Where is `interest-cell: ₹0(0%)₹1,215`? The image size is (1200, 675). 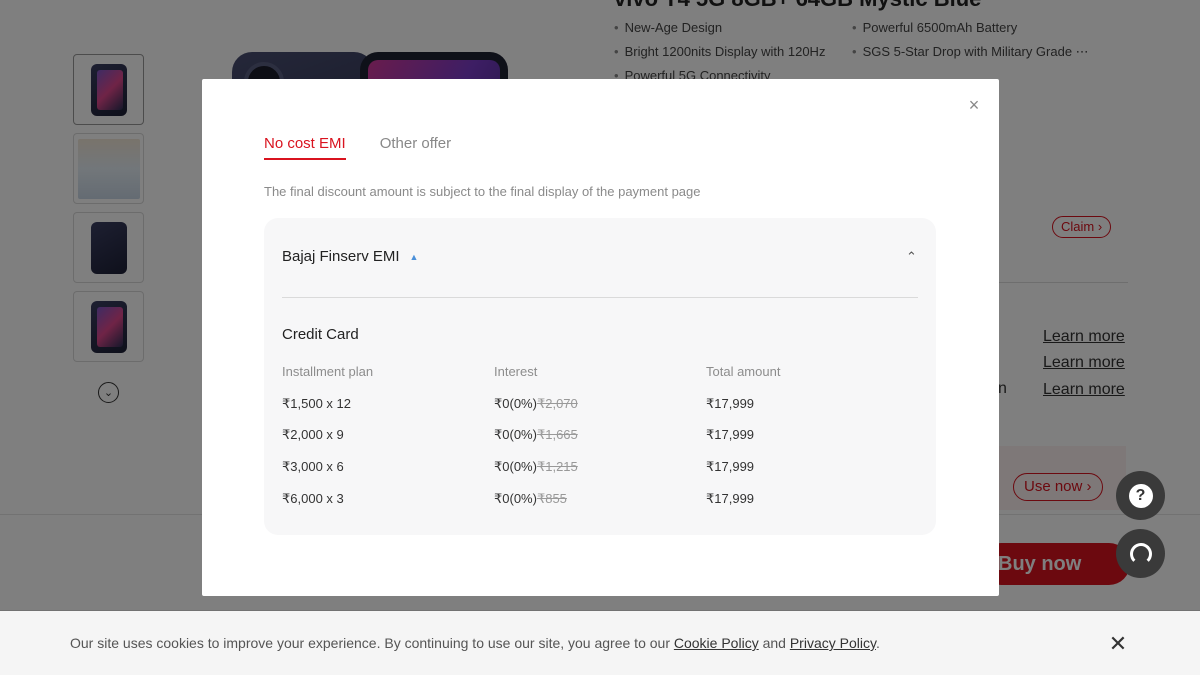
interest-cell: ₹0(0%)₹1,215 is located at coordinates (536, 466).